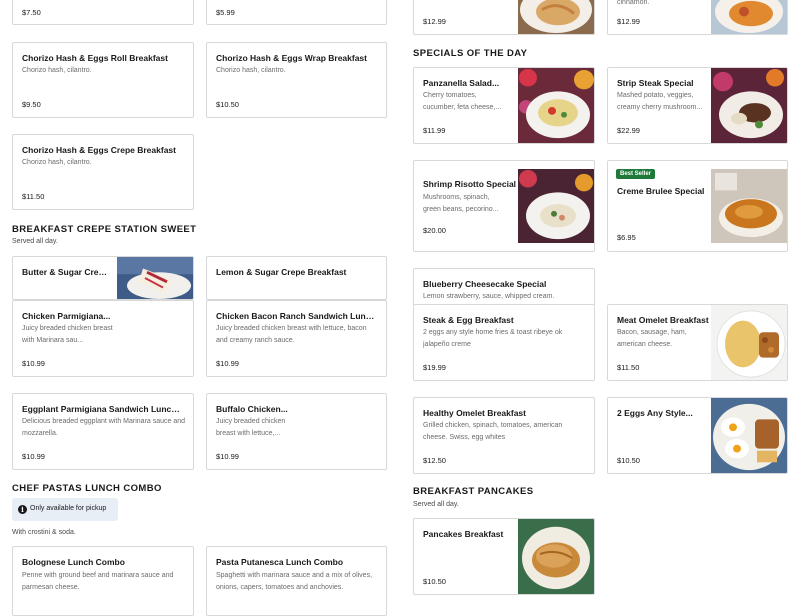  What do you see at coordinates (463, 534) in the screenshot?
I see `item-name: Pancakes Breakfast` at bounding box center [463, 534].